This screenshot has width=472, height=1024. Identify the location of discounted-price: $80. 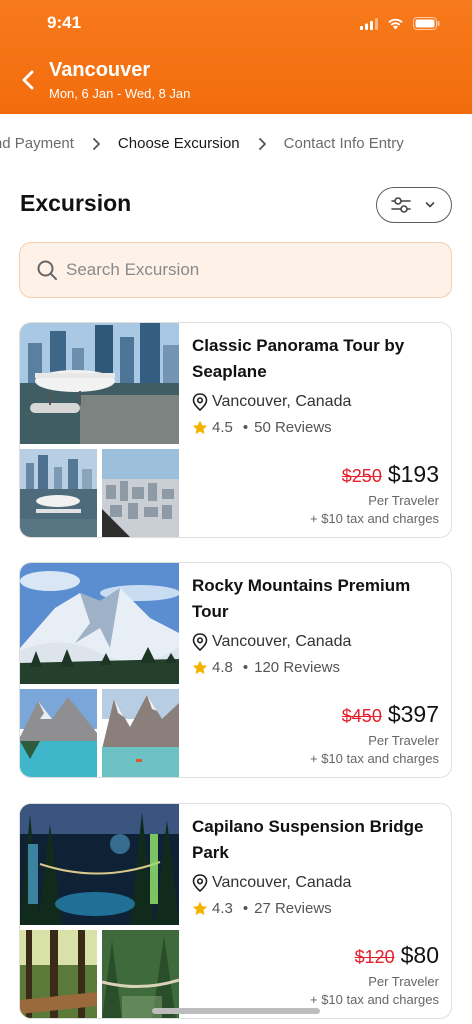
(419, 955).